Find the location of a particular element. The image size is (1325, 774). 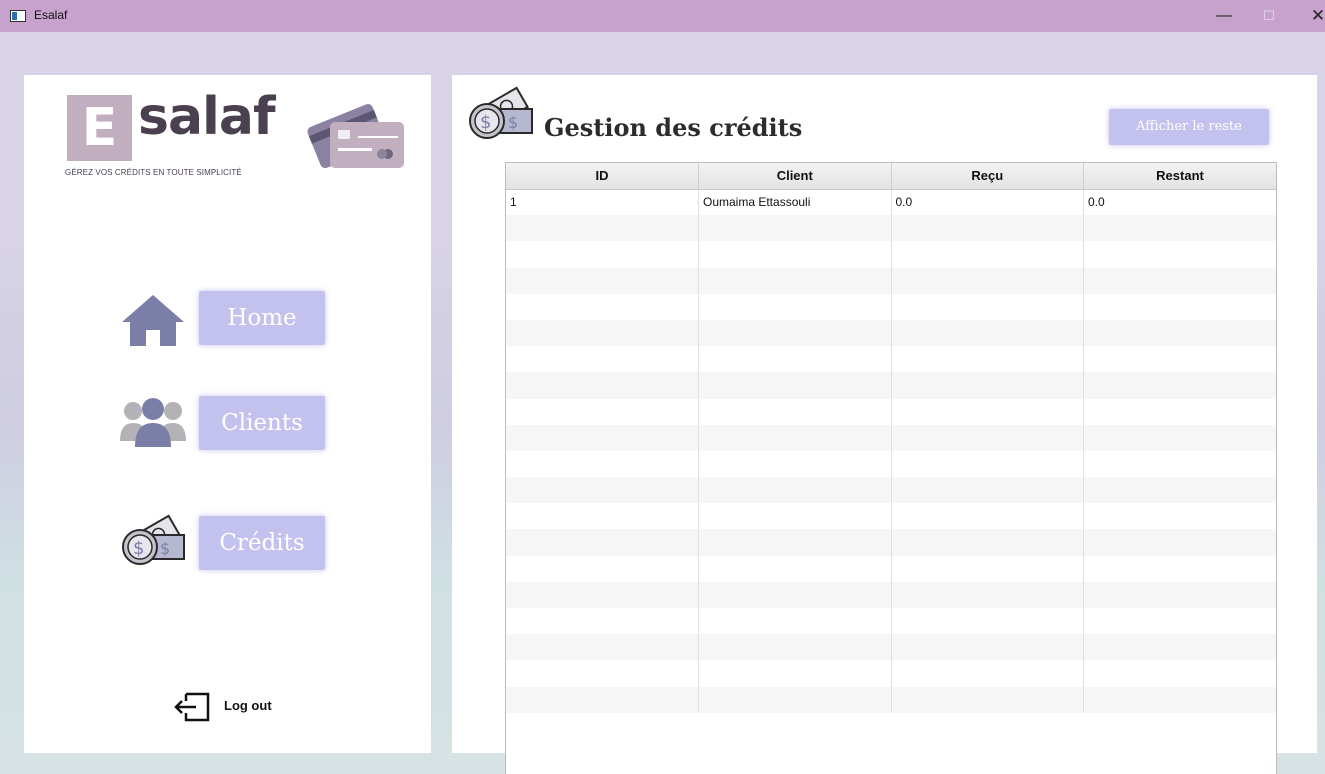

nav-home-button: Home is located at coordinates (262, 318).